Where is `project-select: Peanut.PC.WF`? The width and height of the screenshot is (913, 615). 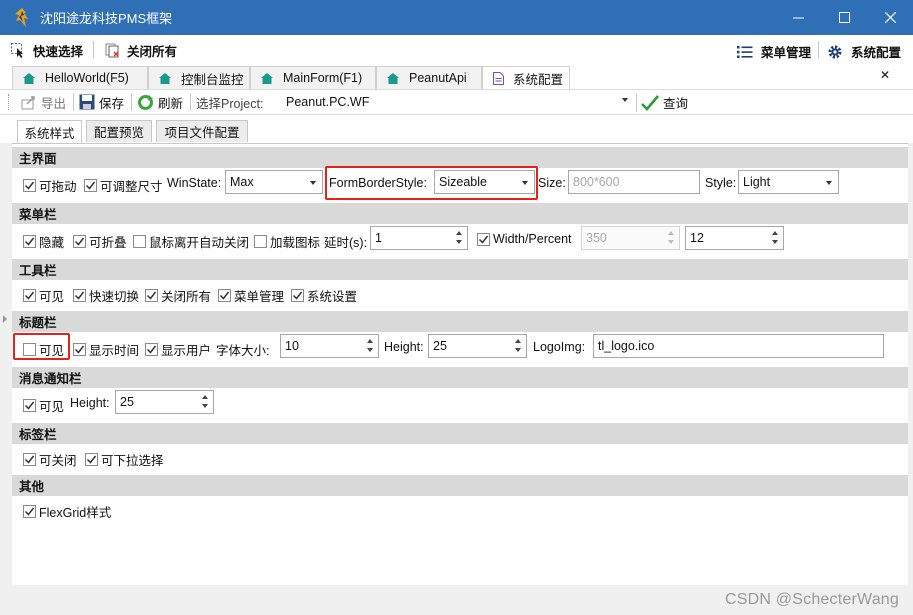 project-select: Peanut.PC.WF is located at coordinates (457, 102).